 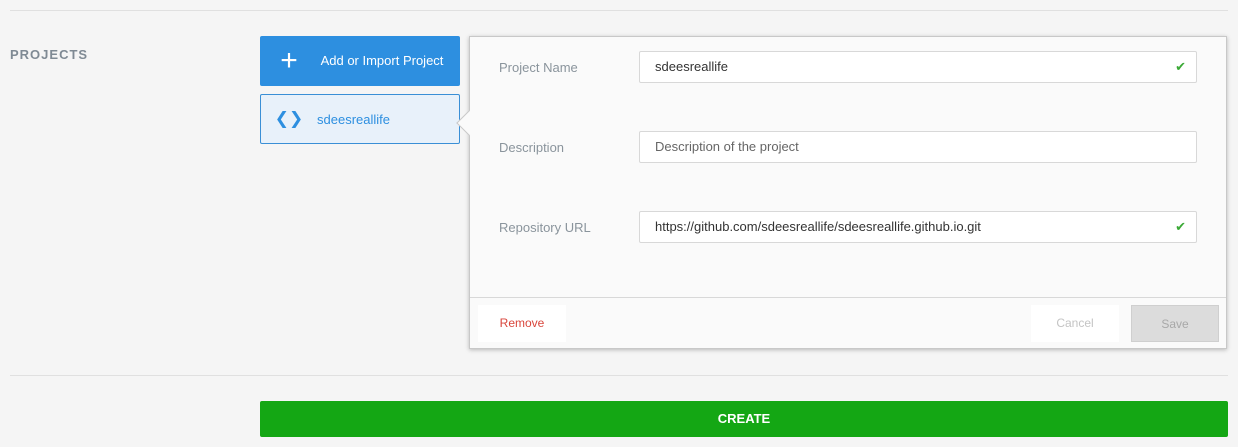 What do you see at coordinates (49, 54) in the screenshot?
I see `section-label: PROJECTS` at bounding box center [49, 54].